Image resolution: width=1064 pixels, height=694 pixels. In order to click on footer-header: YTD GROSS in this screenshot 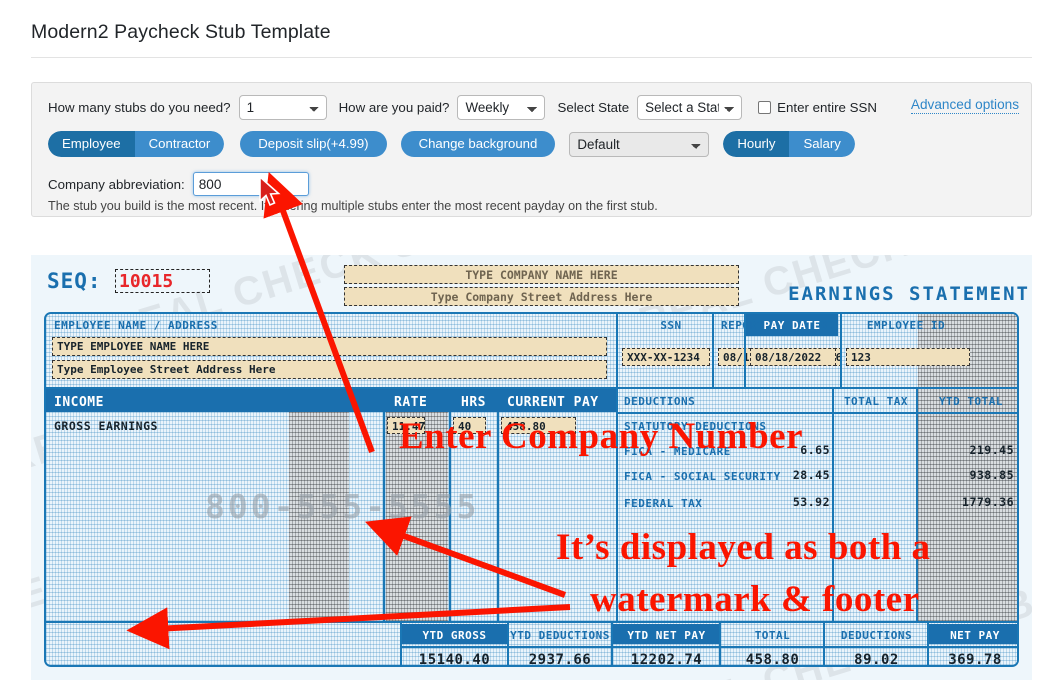, I will do `click(454, 635)`.